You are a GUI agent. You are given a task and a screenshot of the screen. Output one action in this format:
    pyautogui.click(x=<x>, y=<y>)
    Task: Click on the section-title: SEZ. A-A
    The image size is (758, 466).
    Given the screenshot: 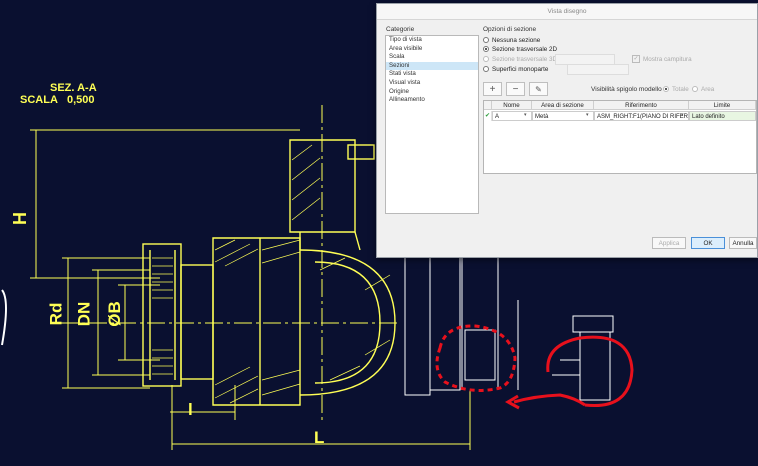 What is the action you would take?
    pyautogui.click(x=73, y=88)
    